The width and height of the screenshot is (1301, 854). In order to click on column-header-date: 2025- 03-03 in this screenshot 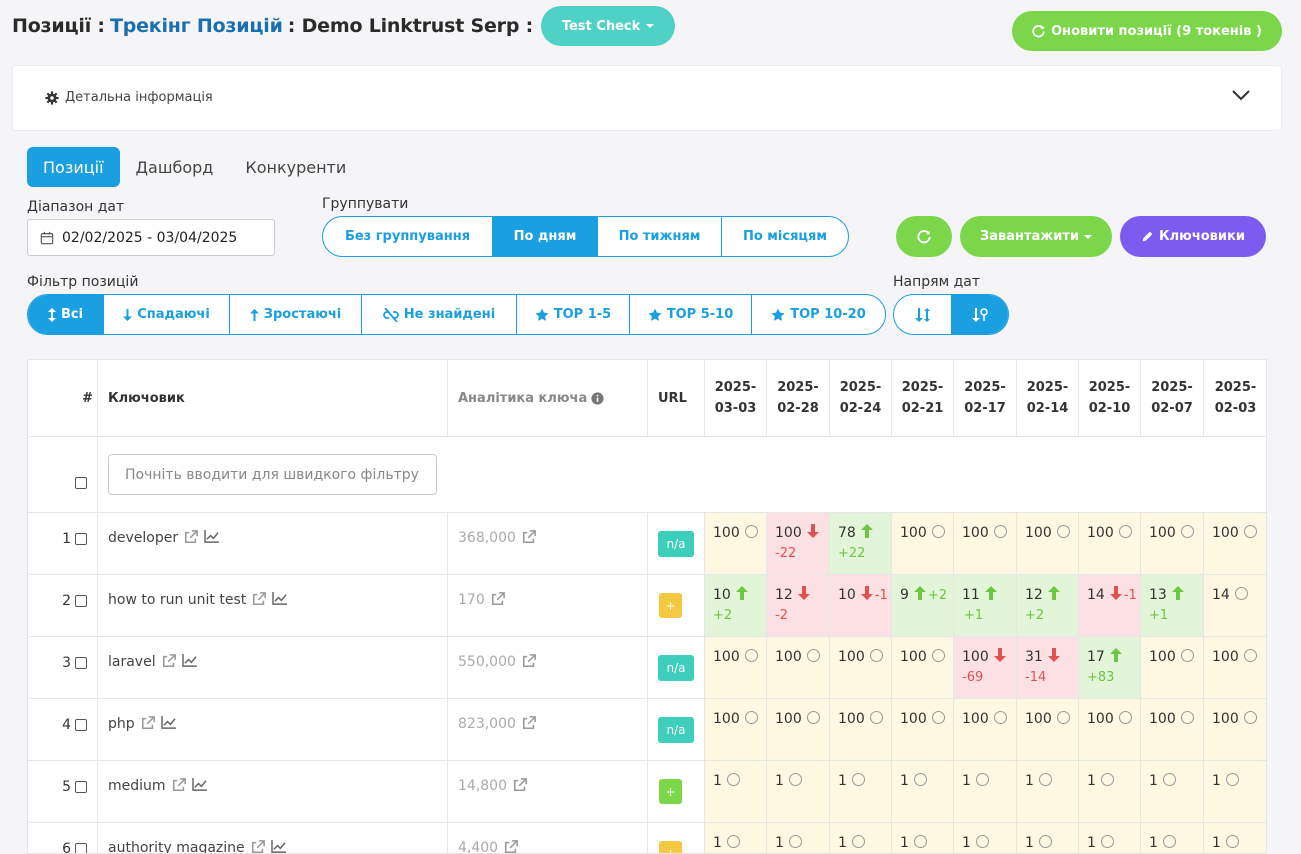, I will do `click(736, 398)`.